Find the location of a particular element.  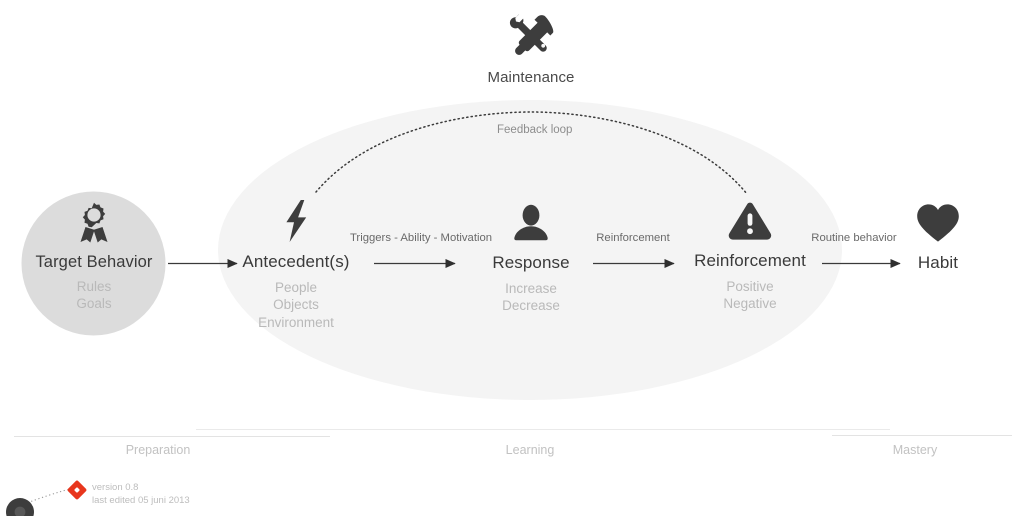

feedback-loop-label: Feedback loop is located at coordinates (535, 130).